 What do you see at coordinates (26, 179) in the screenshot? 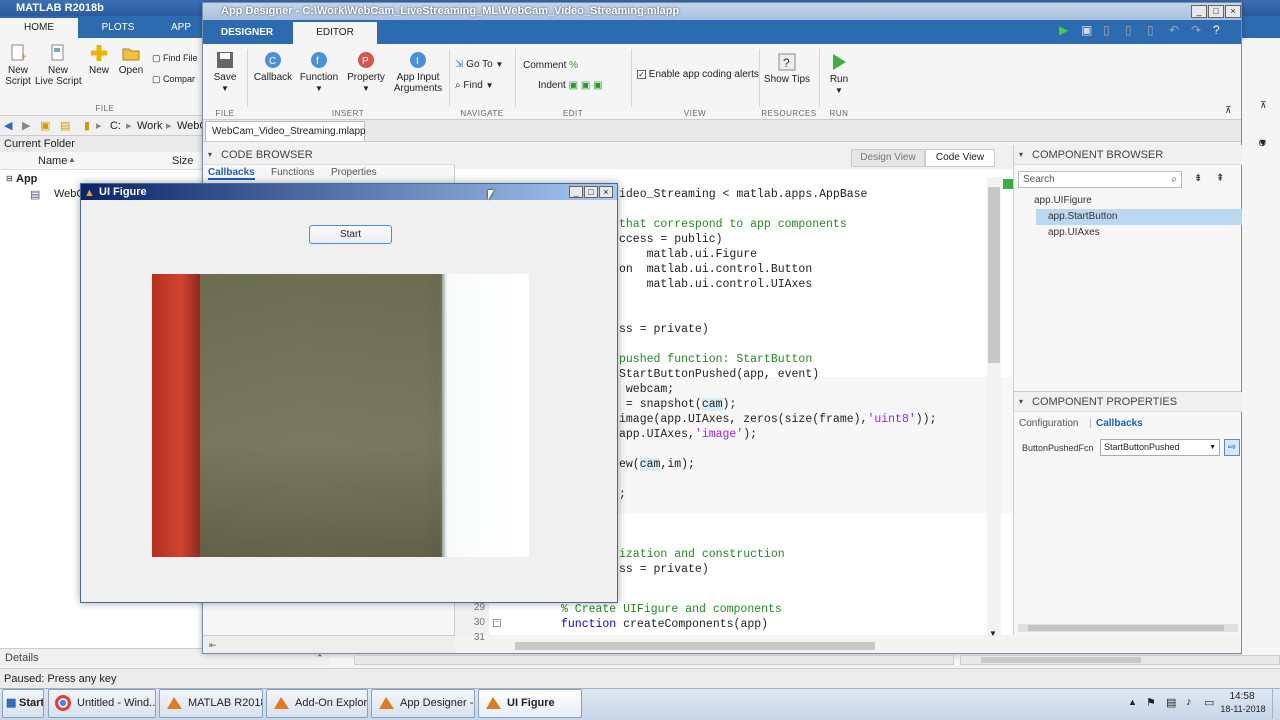
I see `tree-root-app: App` at bounding box center [26, 179].